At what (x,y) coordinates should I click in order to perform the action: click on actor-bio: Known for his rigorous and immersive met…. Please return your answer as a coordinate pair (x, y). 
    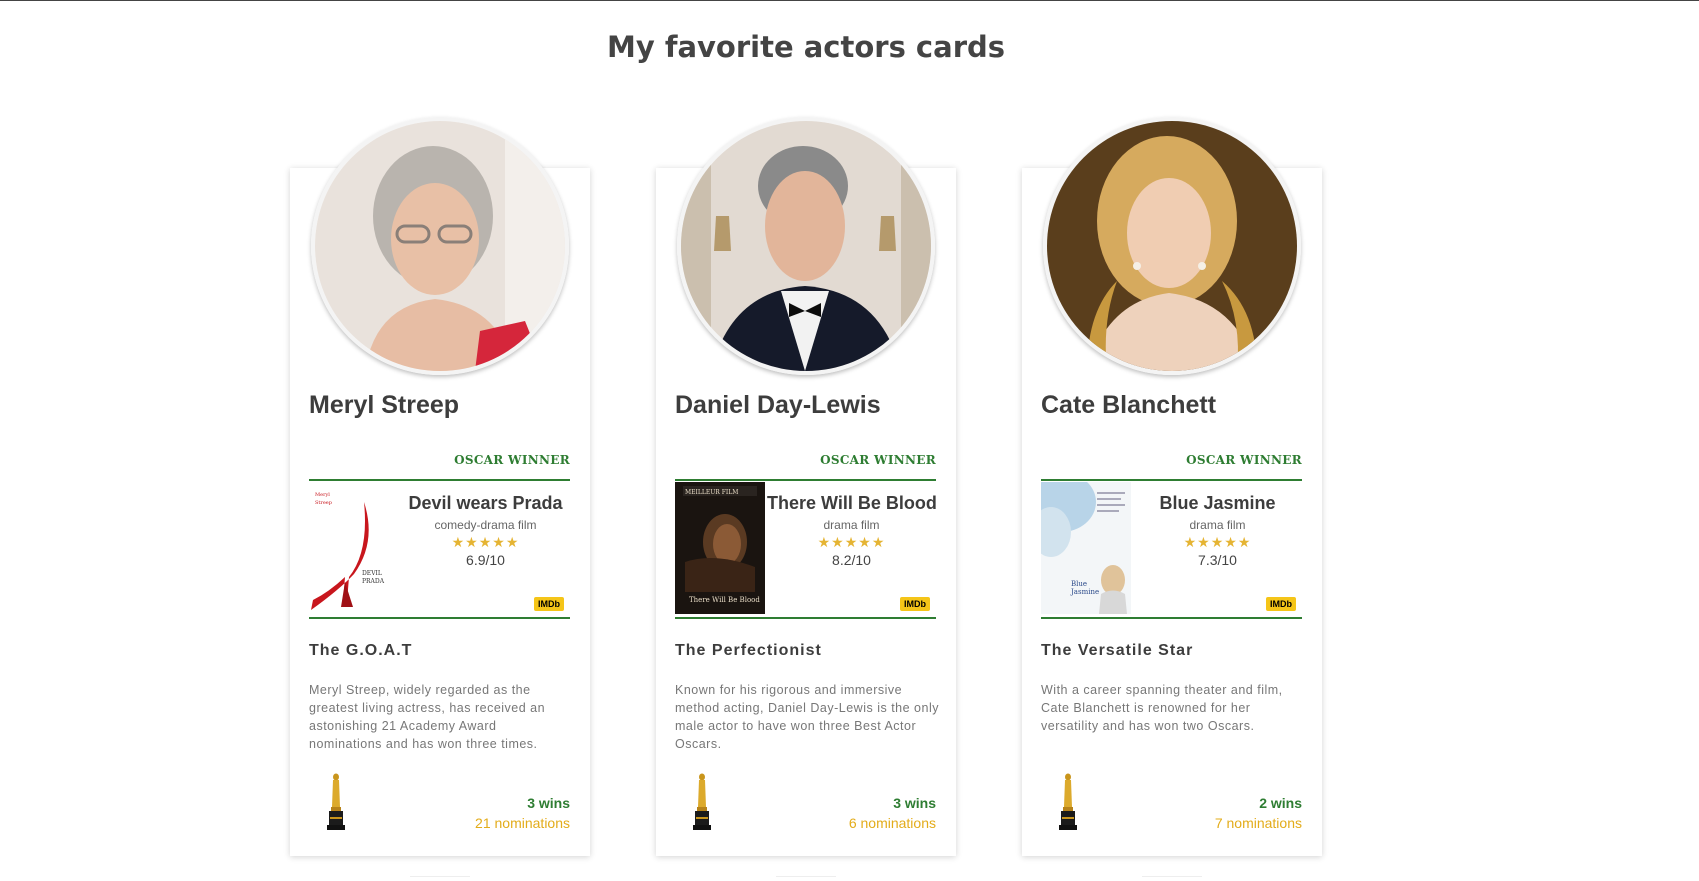
    Looking at the image, I should click on (807, 717).